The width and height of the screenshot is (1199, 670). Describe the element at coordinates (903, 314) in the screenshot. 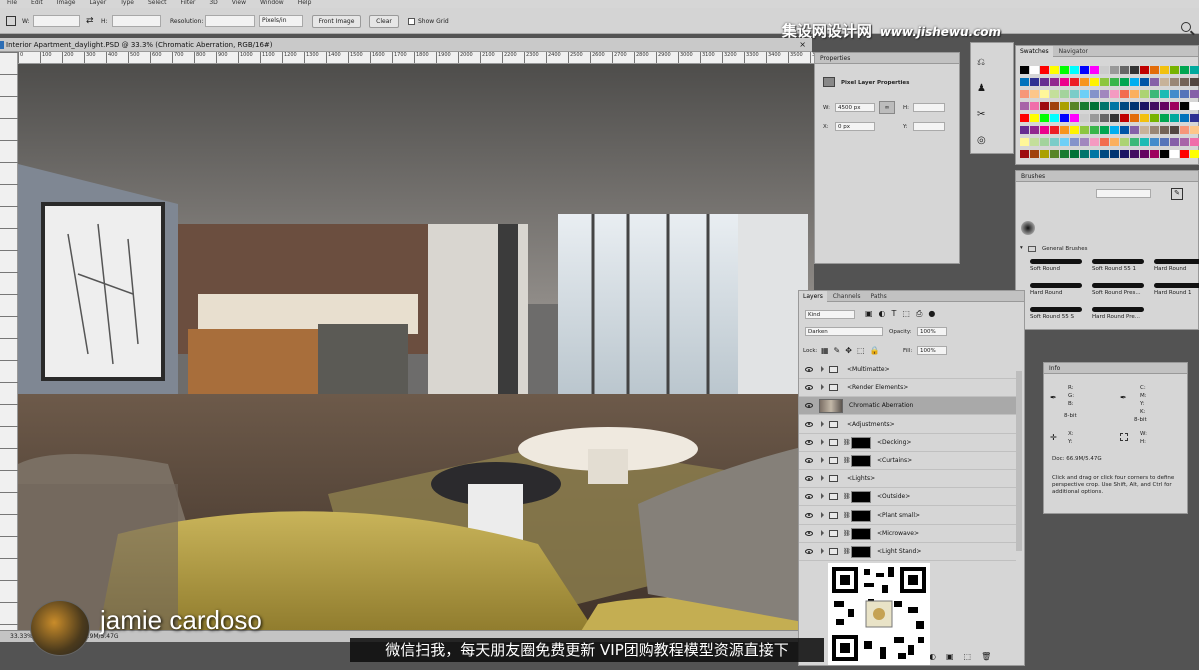

I see `filter-icons: ▣◐T⬚⎙●` at that location.